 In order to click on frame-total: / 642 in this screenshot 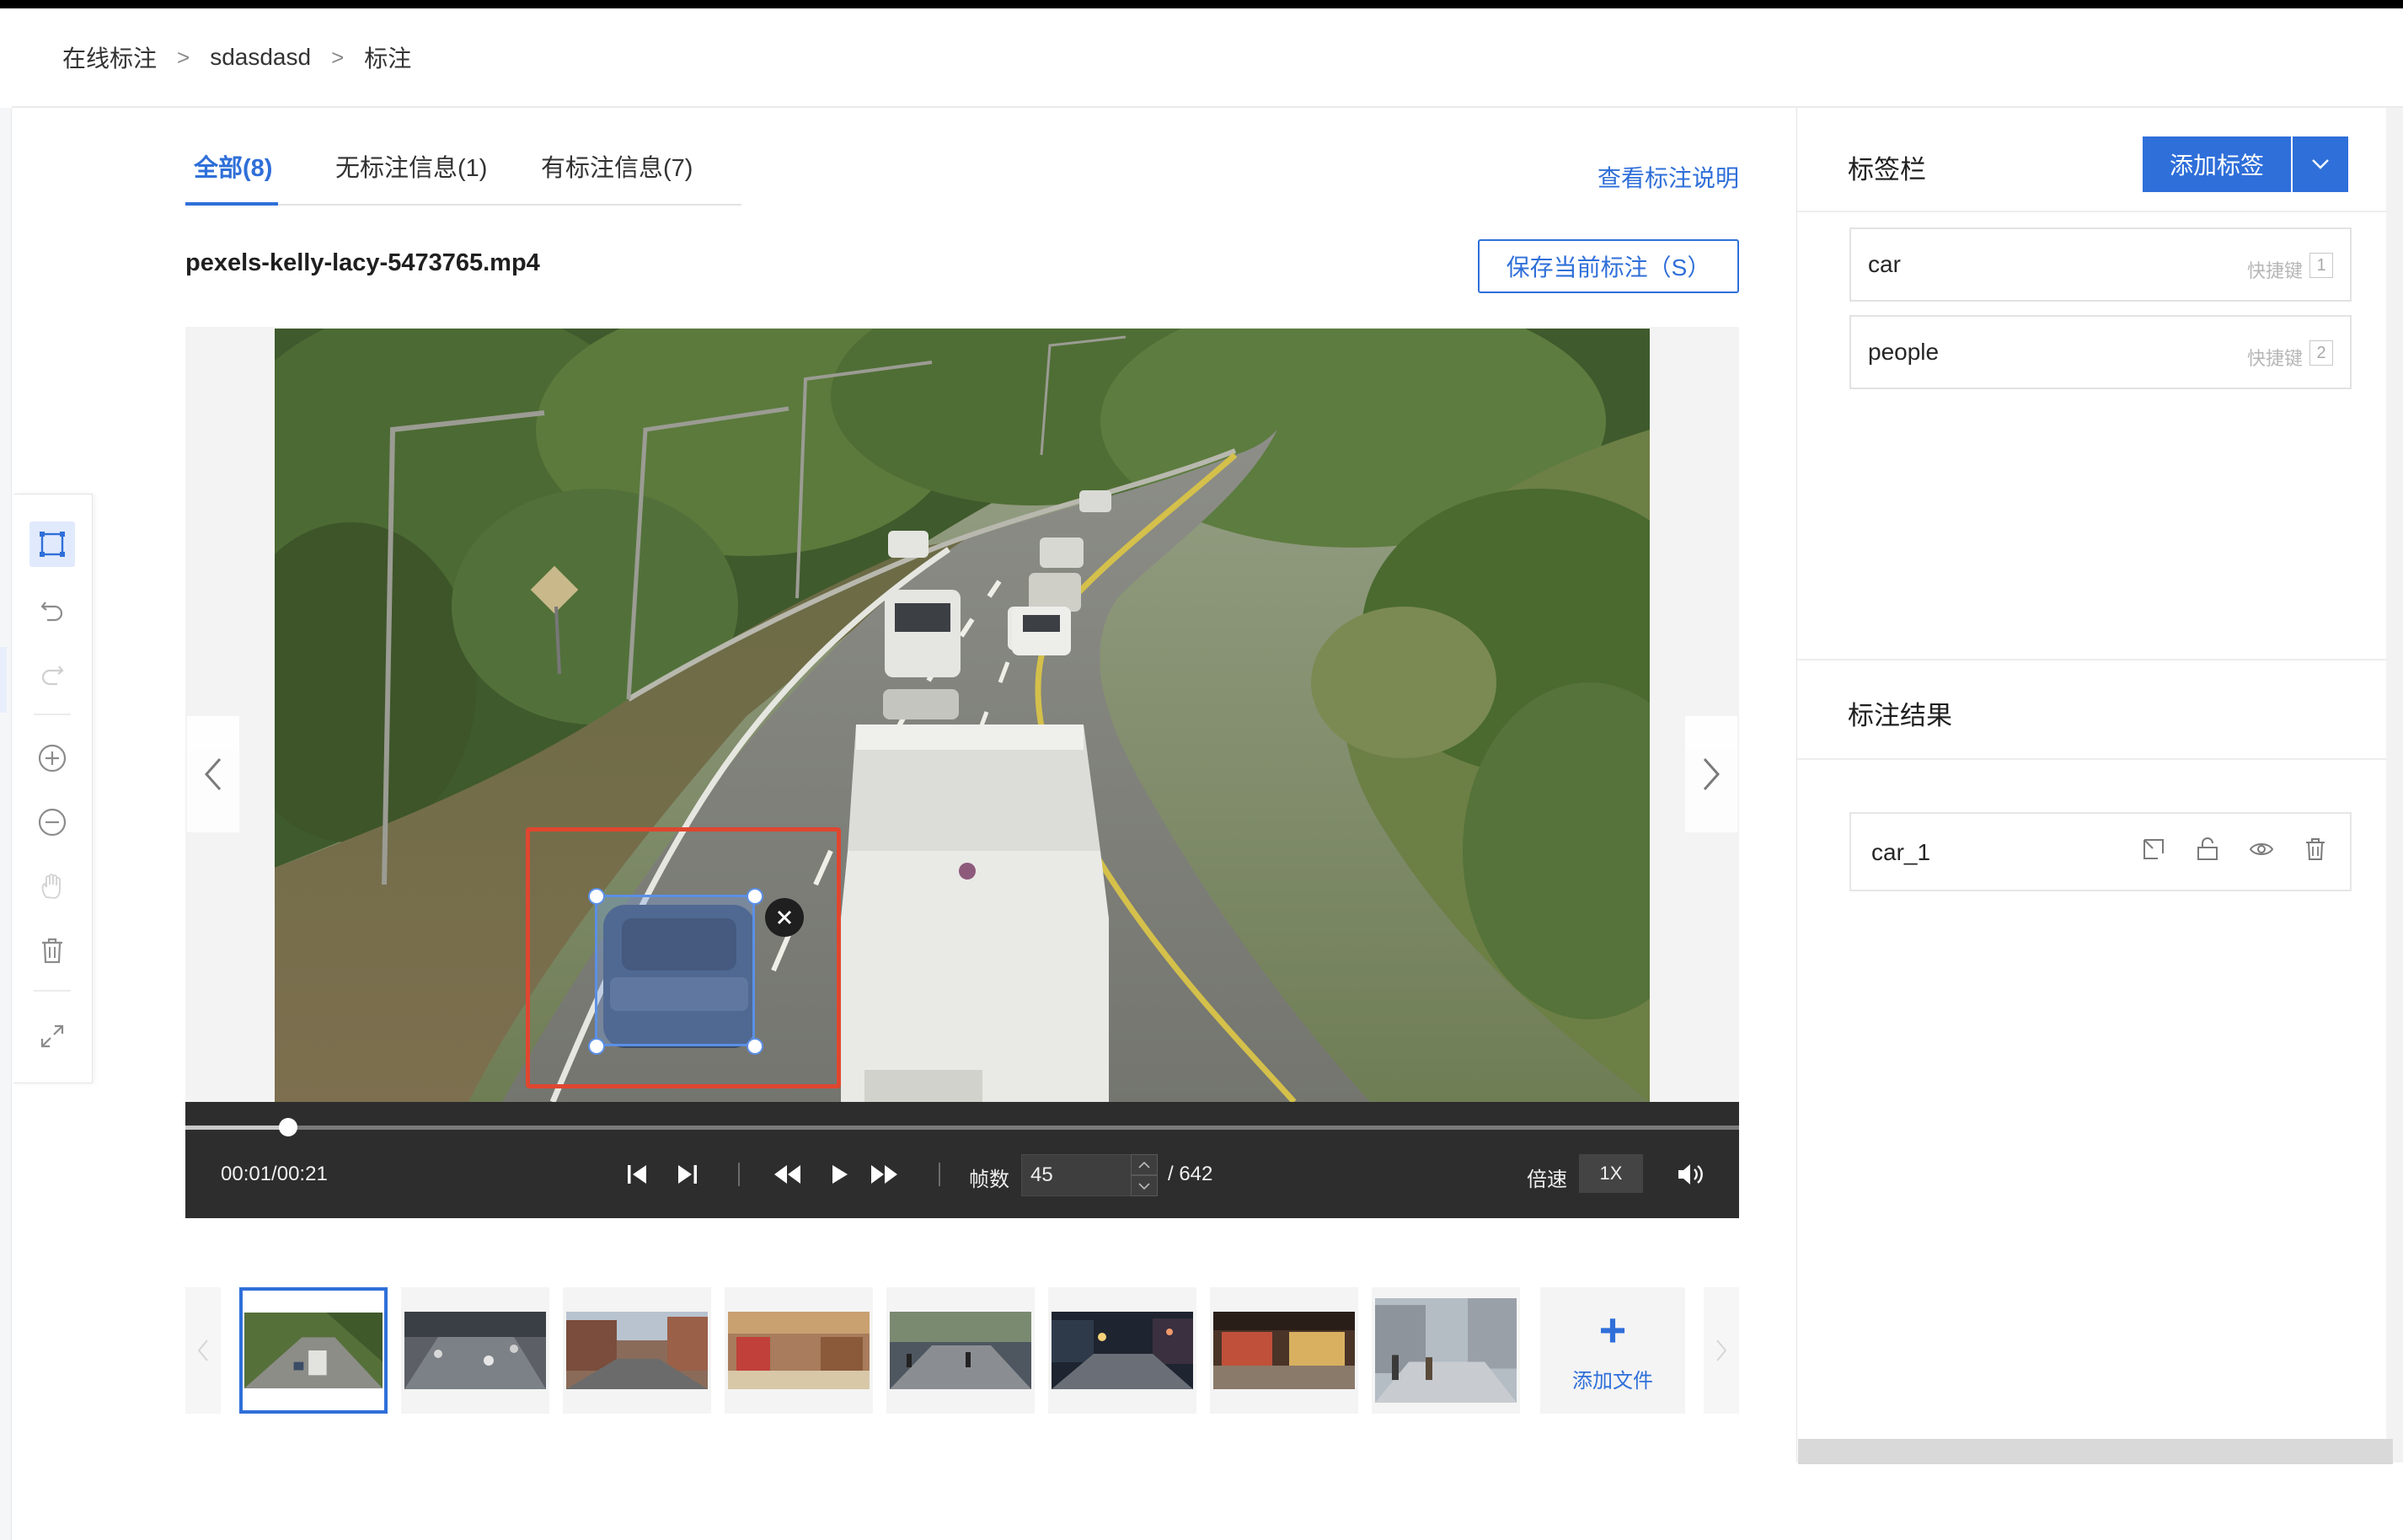, I will do `click(1191, 1174)`.